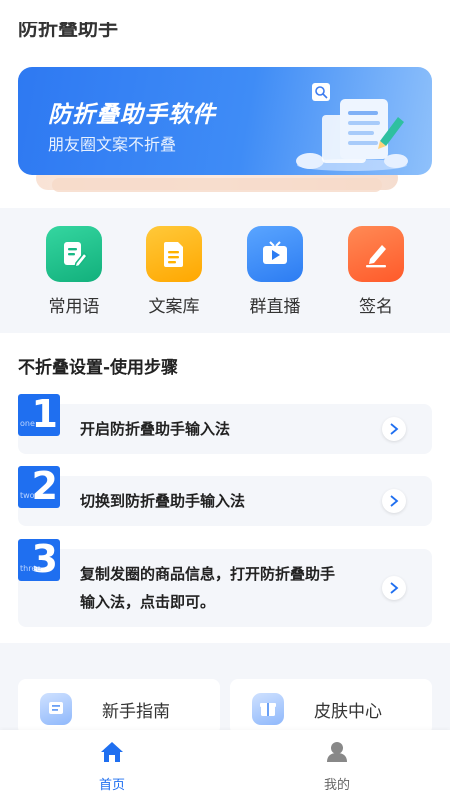 The width and height of the screenshot is (450, 800). Describe the element at coordinates (225, 121) in the screenshot. I see `promo-banner: 防折叠助手软件 朋友圈文案不折叠` at that location.